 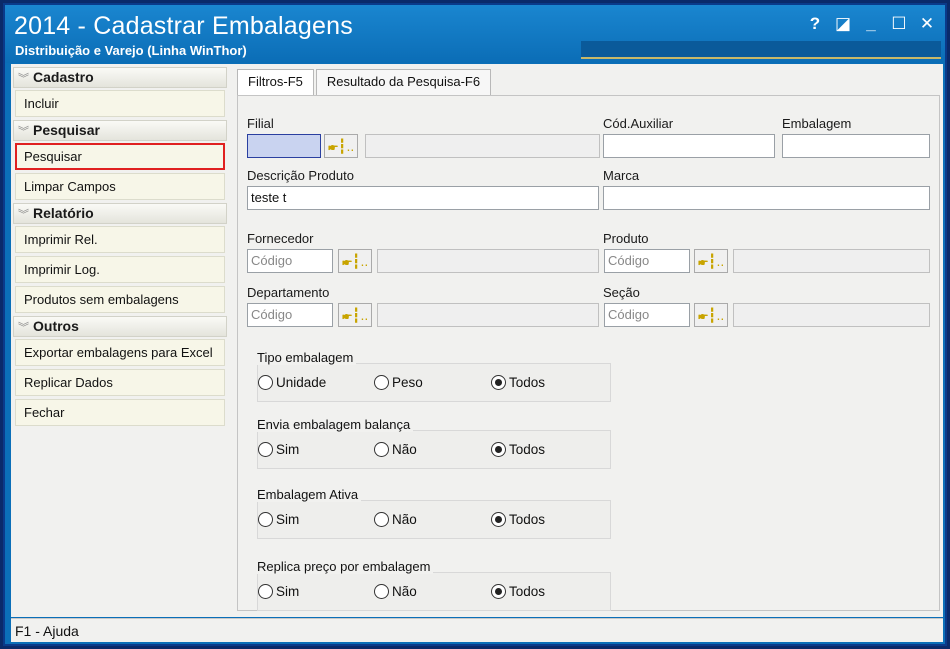 I want to click on produtos-sem-embalagens-button: Produtos sem embalagens, so click(x=120, y=299).